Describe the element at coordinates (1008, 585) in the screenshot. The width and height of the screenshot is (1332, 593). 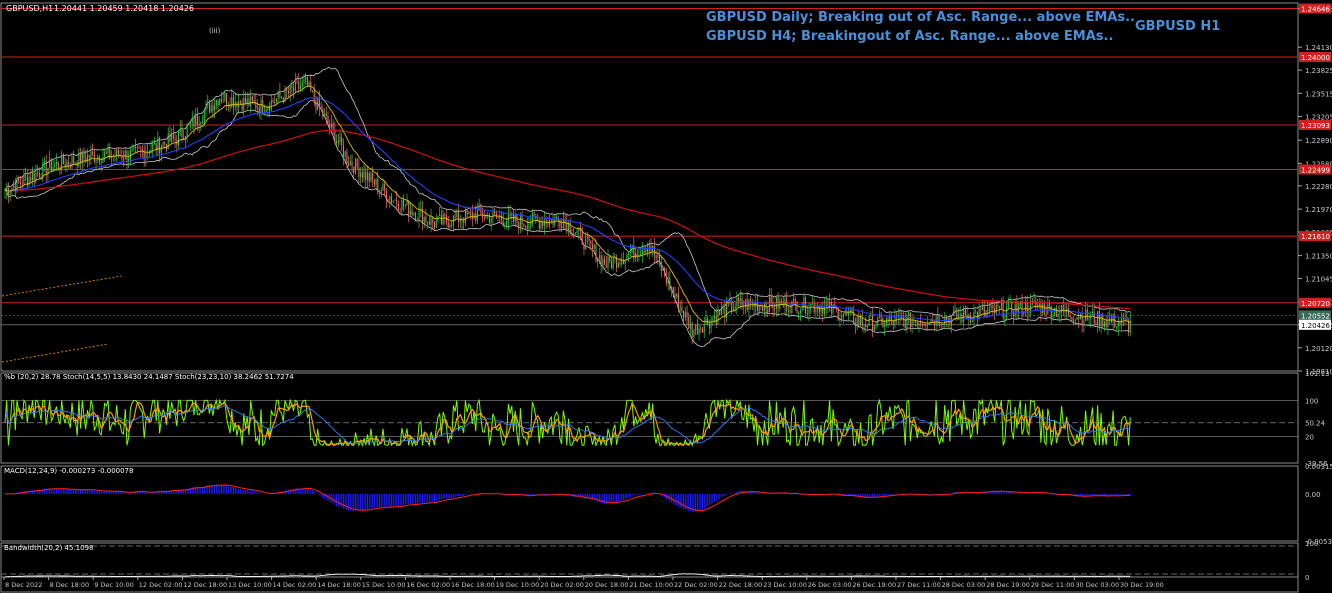
I see `time-tick-label: 28 Dec 19:00` at that location.